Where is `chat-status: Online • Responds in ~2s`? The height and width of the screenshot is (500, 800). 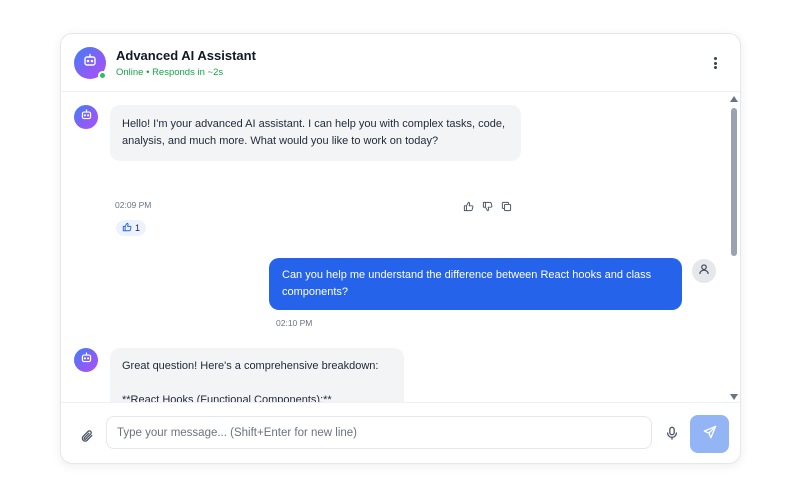 chat-status: Online • Responds in ~2s is located at coordinates (170, 72).